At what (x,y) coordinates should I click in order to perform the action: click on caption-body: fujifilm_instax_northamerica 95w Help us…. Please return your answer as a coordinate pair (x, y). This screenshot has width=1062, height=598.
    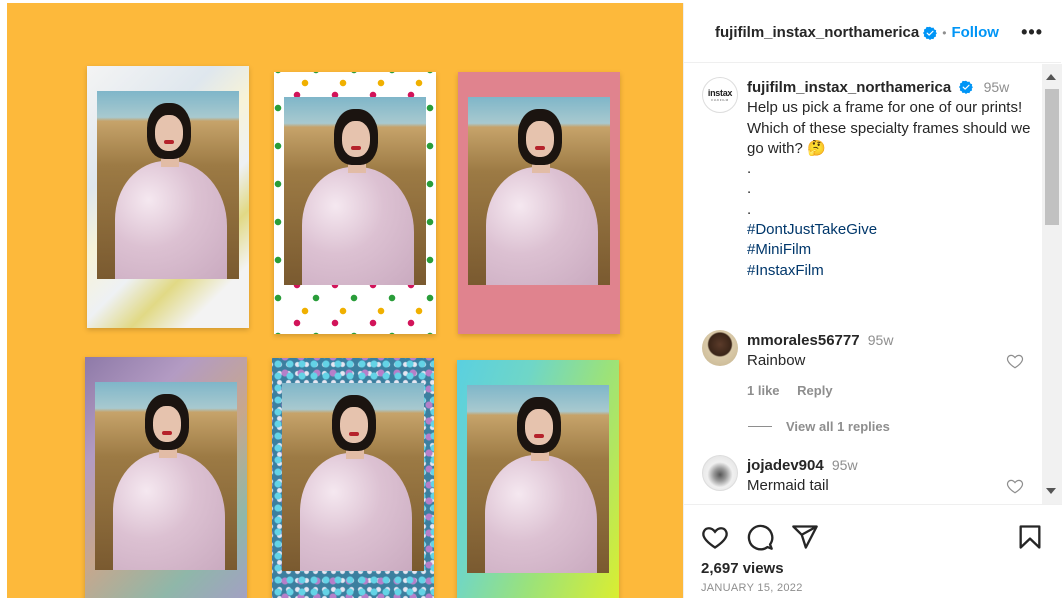
    Looking at the image, I should click on (889, 179).